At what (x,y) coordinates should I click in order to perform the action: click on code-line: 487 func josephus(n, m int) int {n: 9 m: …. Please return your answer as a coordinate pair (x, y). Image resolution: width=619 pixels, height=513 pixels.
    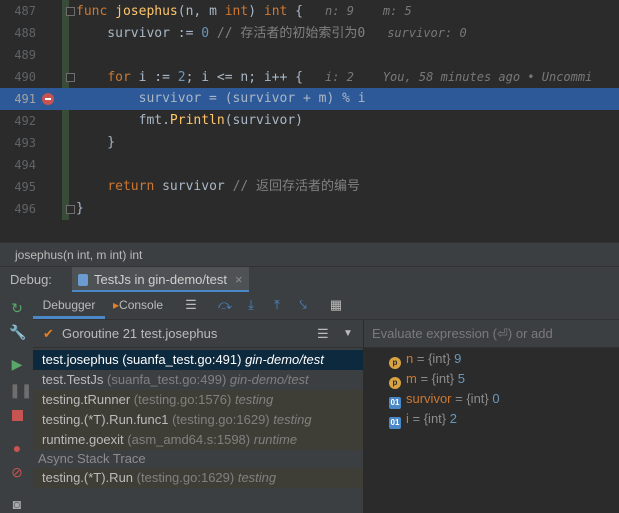
    Looking at the image, I should click on (309, 11).